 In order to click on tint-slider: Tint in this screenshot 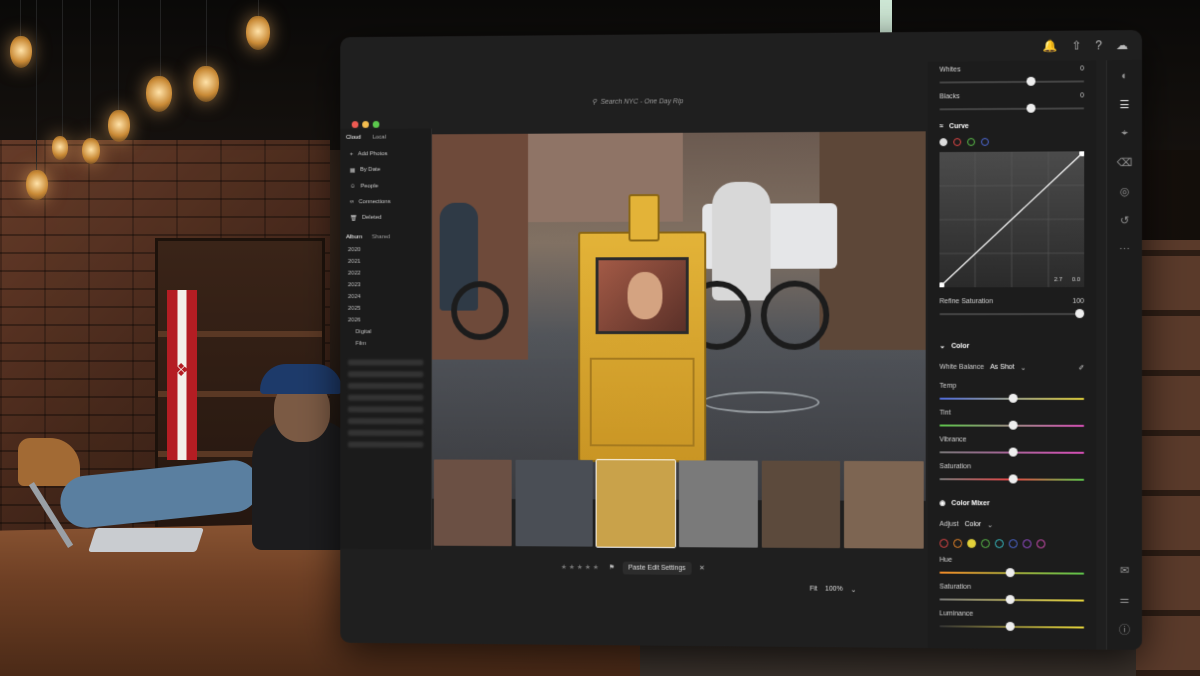, I will do `click(1012, 418)`.